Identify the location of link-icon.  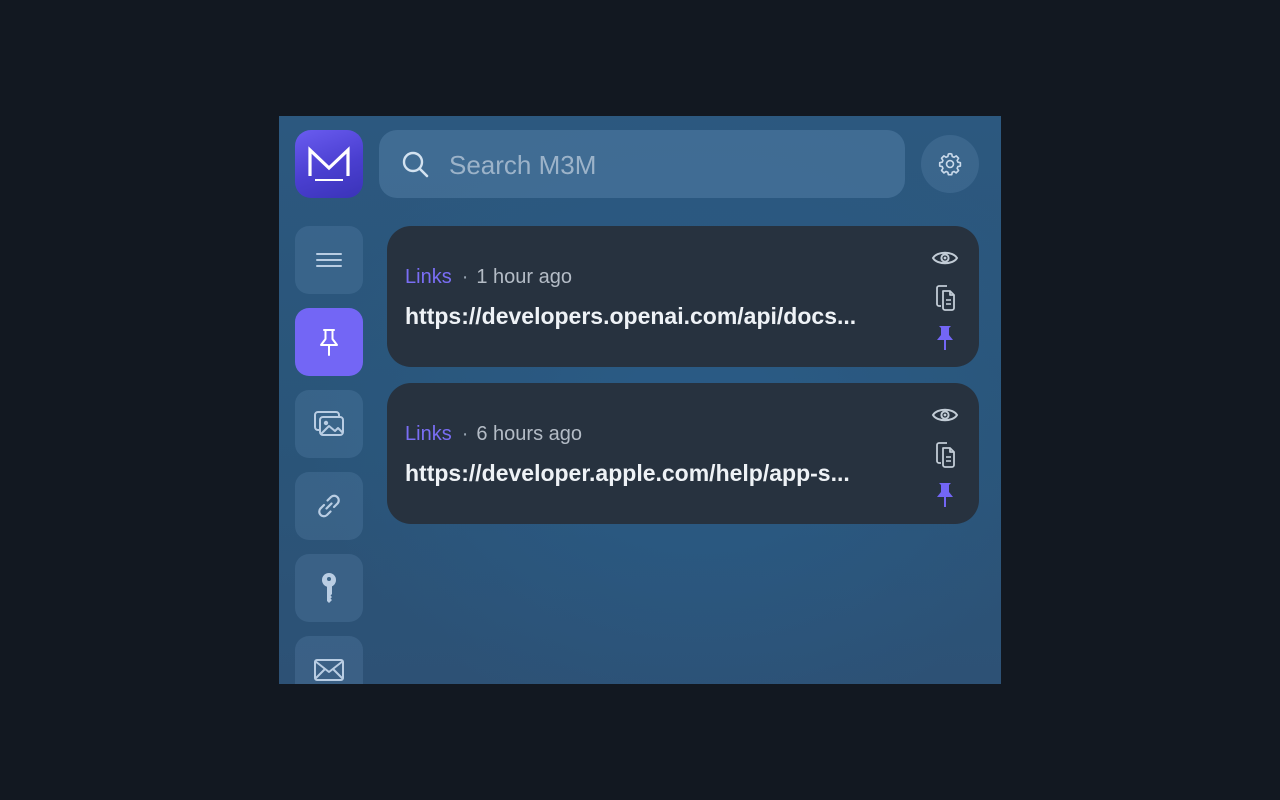
(329, 506).